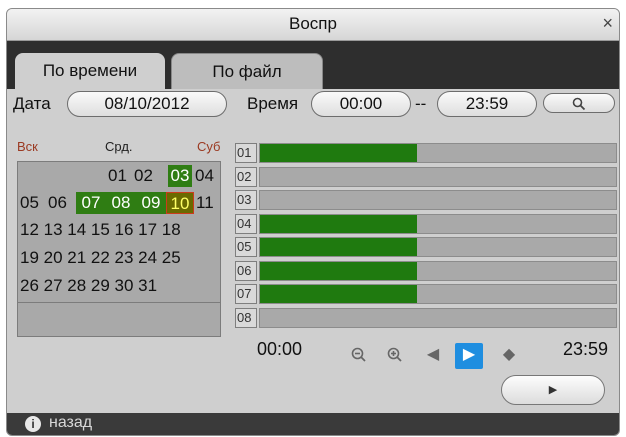 This screenshot has width=626, height=437. I want to click on tab-strip: По времени По файл, so click(313, 65).